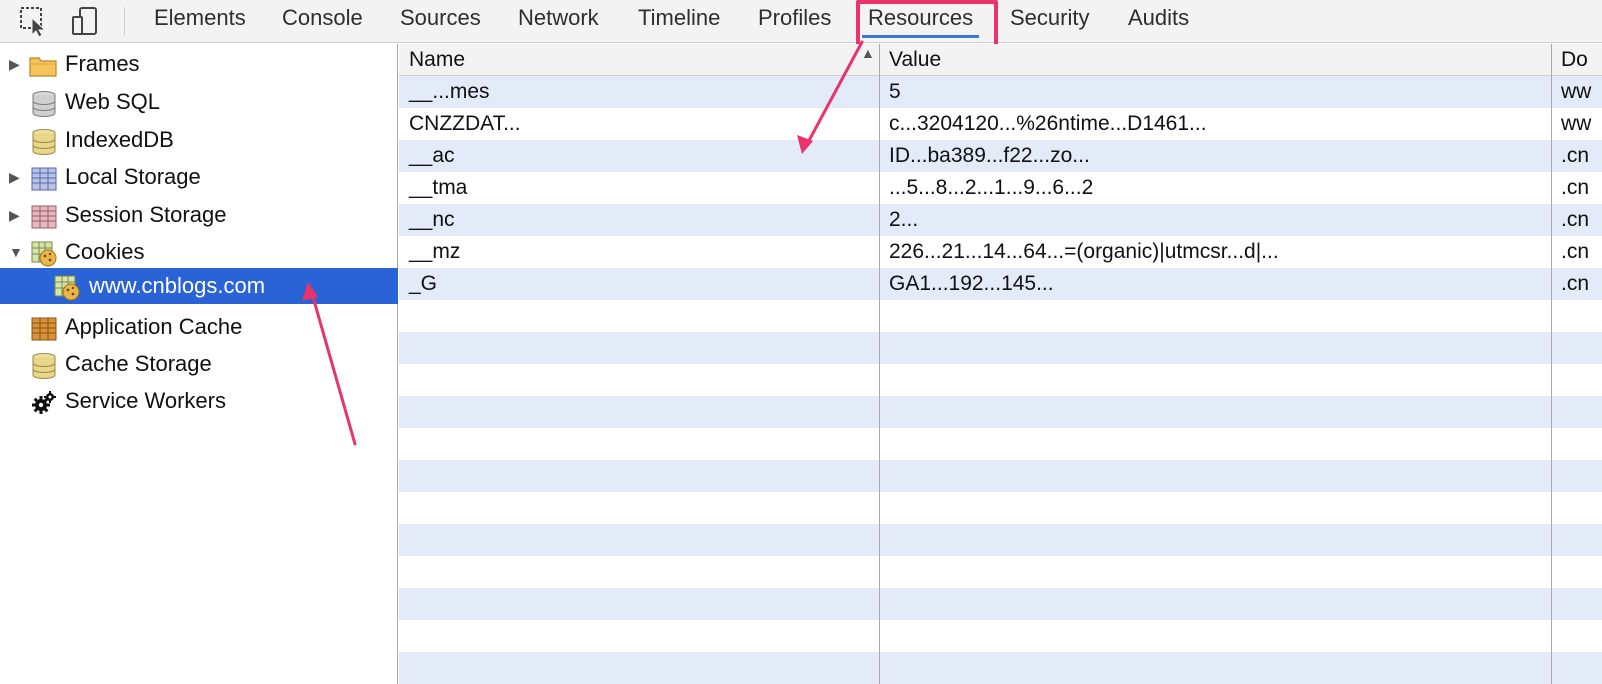 The height and width of the screenshot is (684, 1602). What do you see at coordinates (177, 285) in the screenshot?
I see `sidebar-item-label: www.cnblogs.com` at bounding box center [177, 285].